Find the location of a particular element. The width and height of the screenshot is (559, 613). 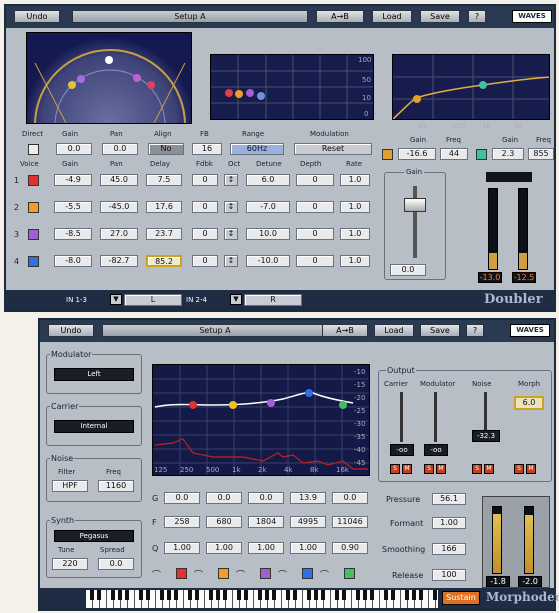

synth-tune-field: 220 is located at coordinates (70, 564).